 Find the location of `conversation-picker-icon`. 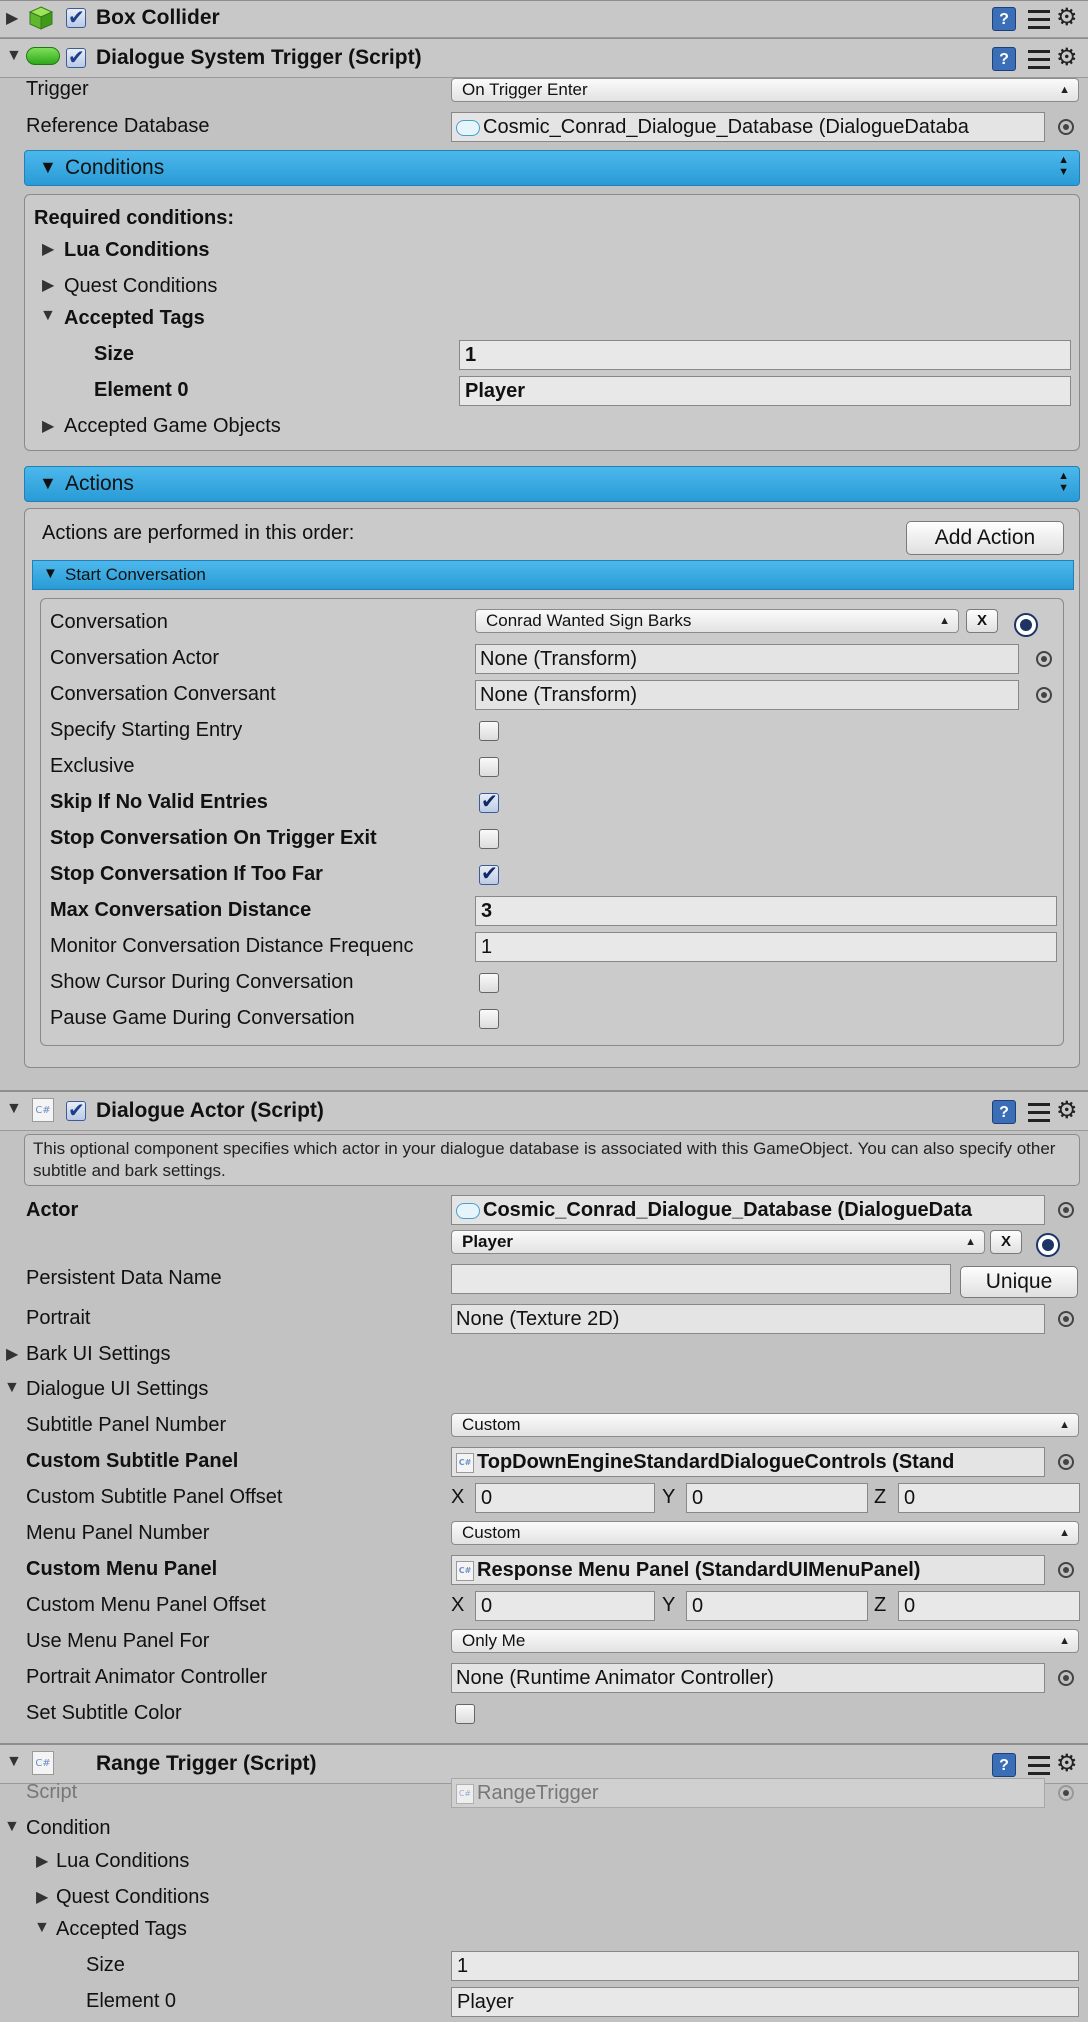

conversation-picker-icon is located at coordinates (1026, 625).